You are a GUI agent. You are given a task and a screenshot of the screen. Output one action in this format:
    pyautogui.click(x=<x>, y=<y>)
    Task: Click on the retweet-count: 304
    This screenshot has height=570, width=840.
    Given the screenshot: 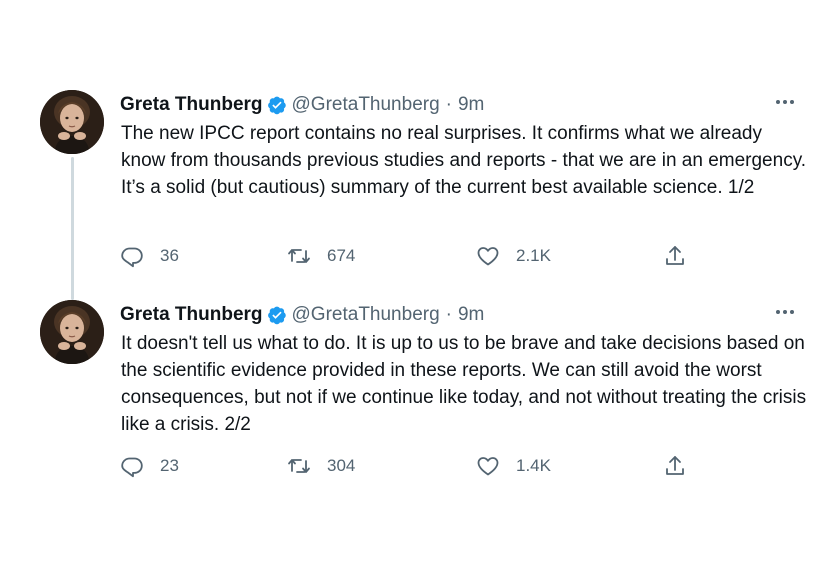 What is the action you would take?
    pyautogui.click(x=341, y=465)
    